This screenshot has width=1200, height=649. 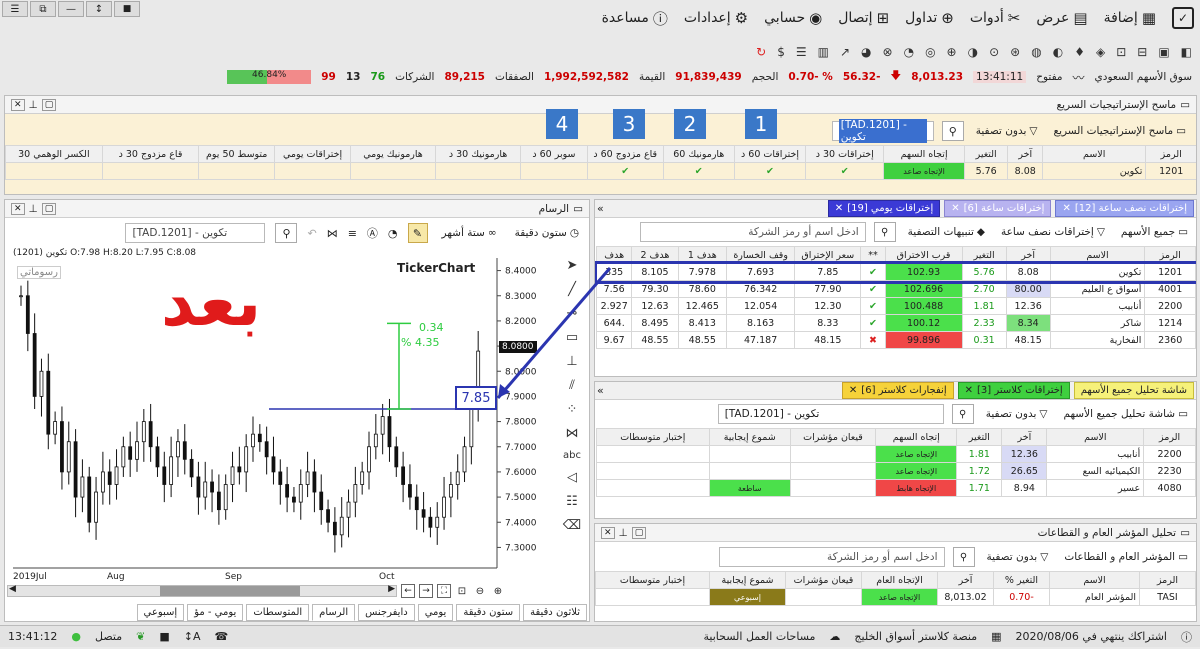 I want to click on tab-daily-breaks: إختراقات يومي [19] ✕, so click(x=884, y=208).